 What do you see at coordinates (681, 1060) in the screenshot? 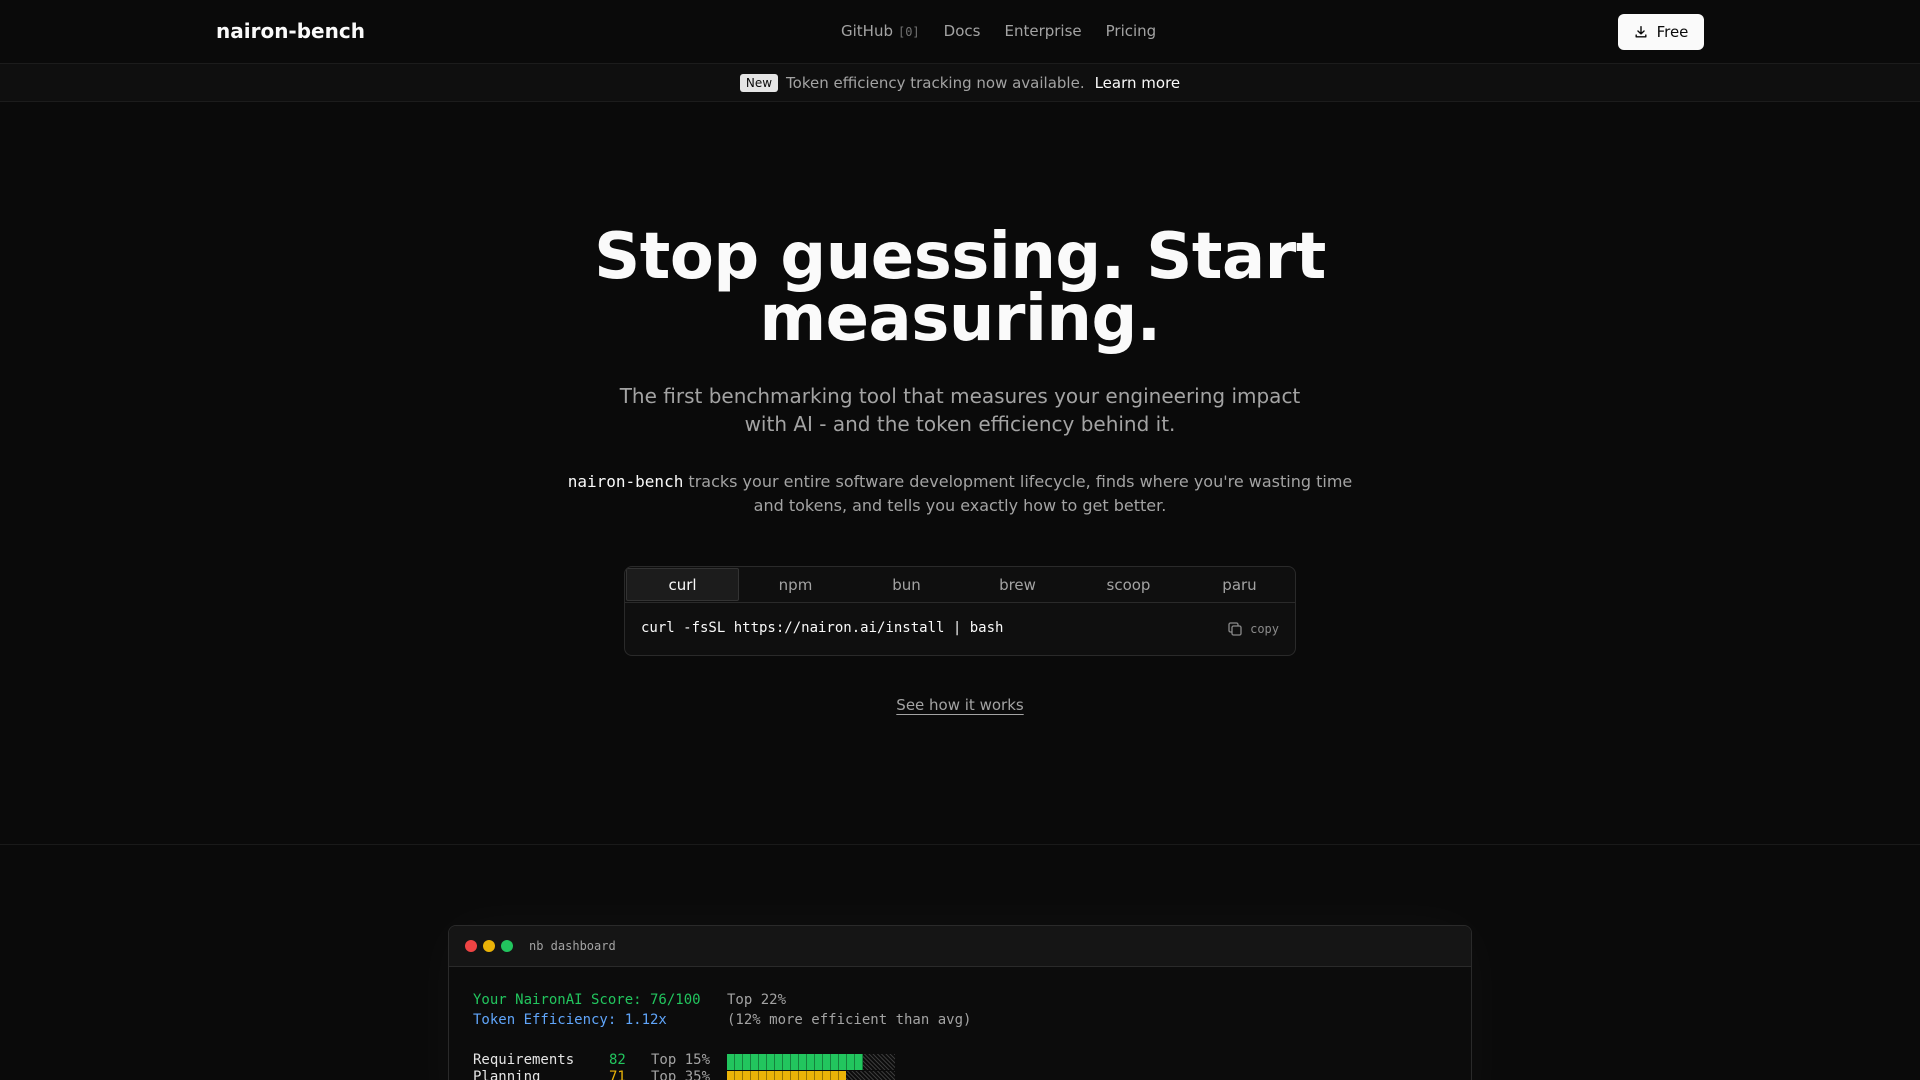
I see `row-rank: Top 15%` at bounding box center [681, 1060].